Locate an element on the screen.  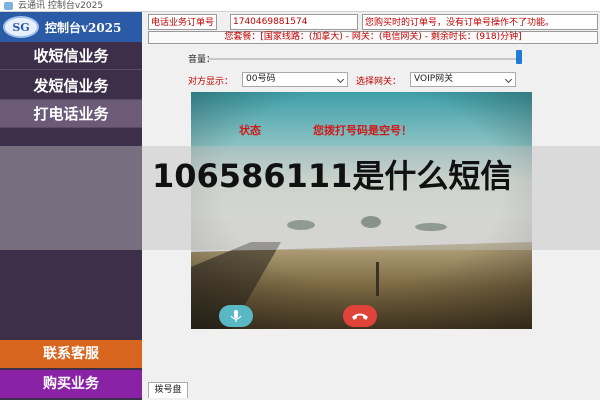
order-row: 电话业务订单号 您购买时的订单号，没有订单号操作不了功能。 is located at coordinates (373, 22).